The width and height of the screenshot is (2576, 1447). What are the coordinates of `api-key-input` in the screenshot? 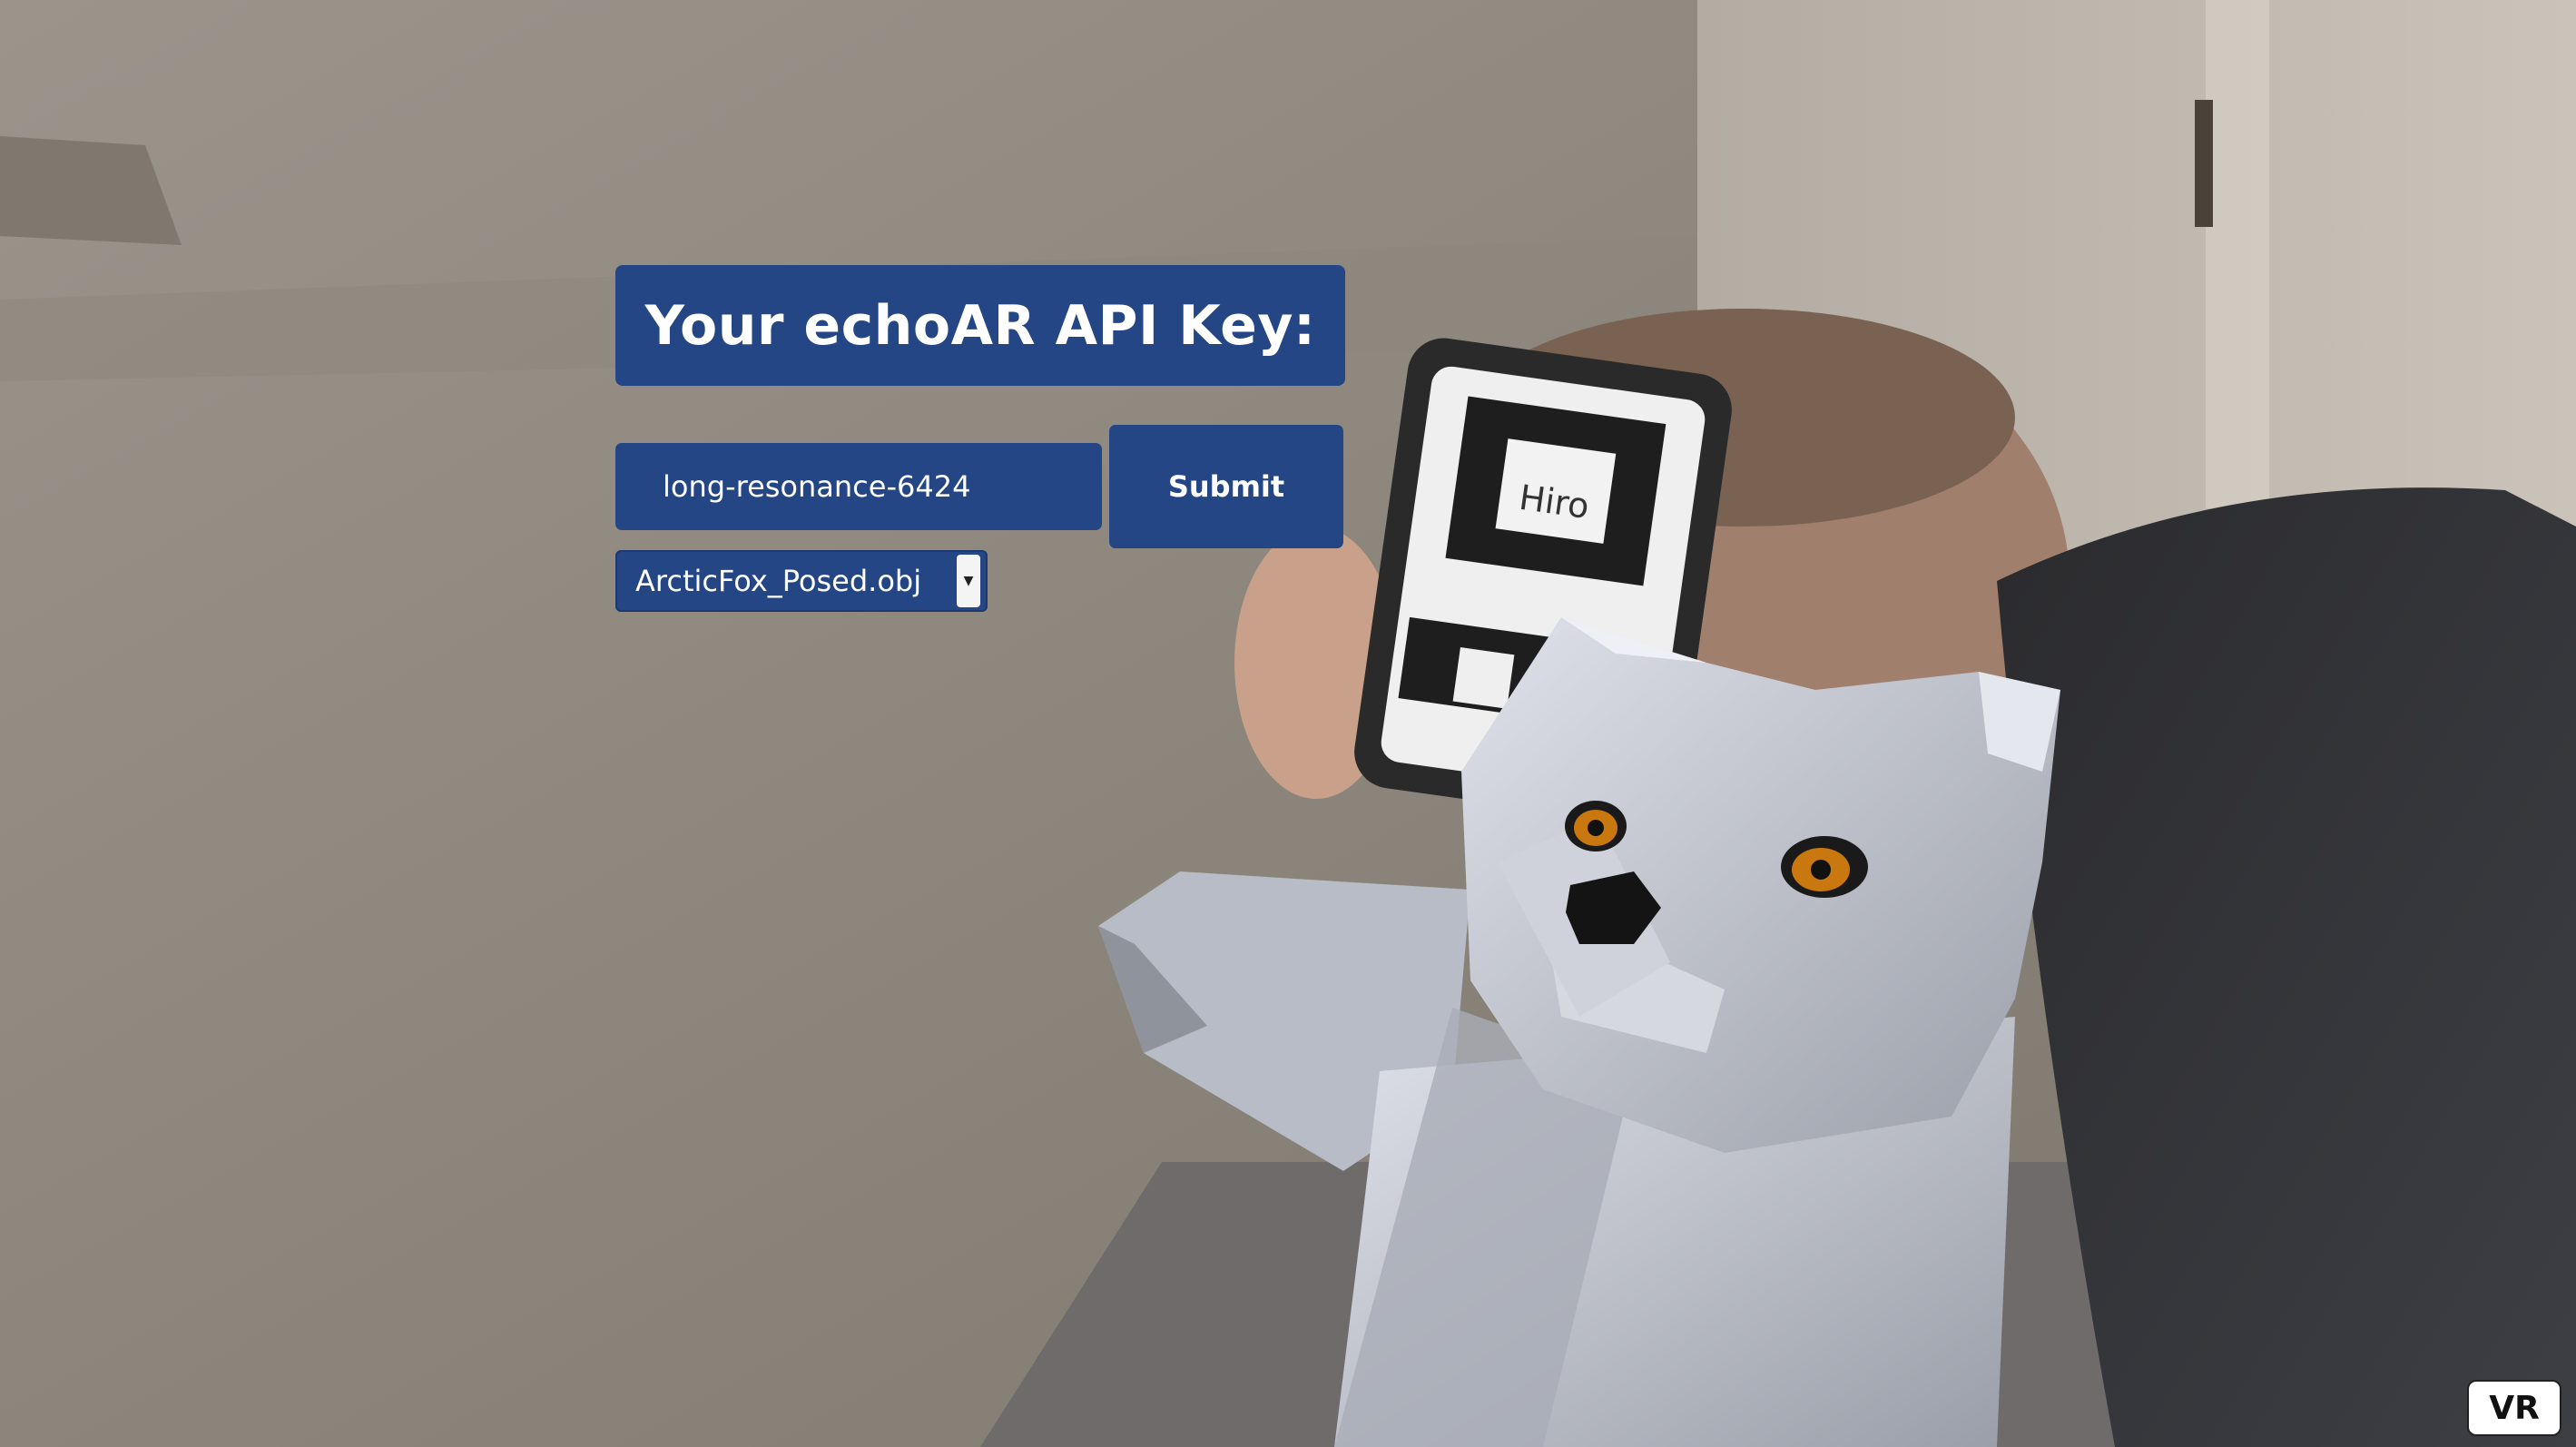 It's located at (858, 486).